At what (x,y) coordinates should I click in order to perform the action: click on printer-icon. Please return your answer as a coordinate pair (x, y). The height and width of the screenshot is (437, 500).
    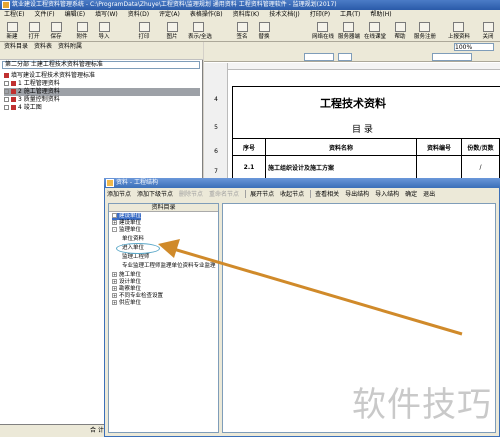
    Looking at the image, I should click on (144, 27).